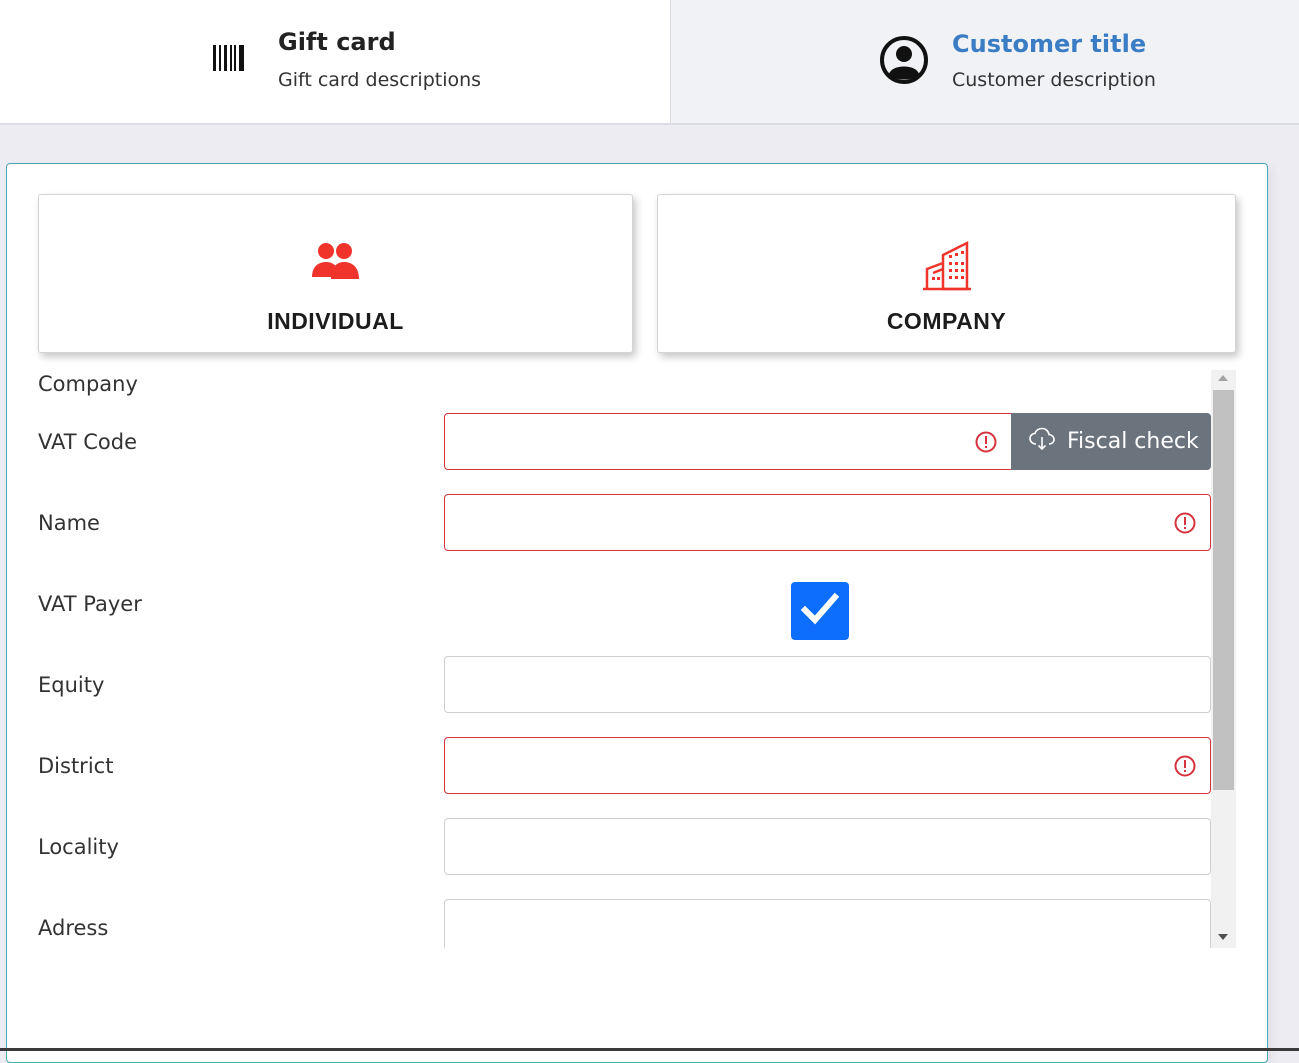 The image size is (1299, 1063). I want to click on individual-card: INDIVIDUAL, so click(335, 273).